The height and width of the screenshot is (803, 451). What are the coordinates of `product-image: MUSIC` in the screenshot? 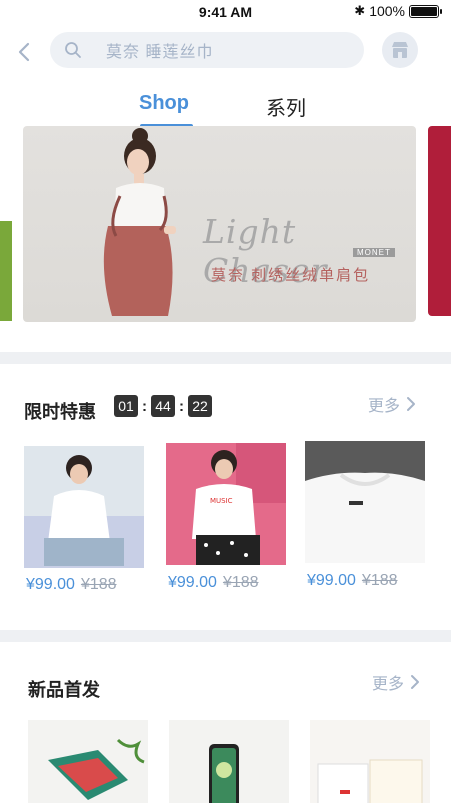 It's located at (226, 504).